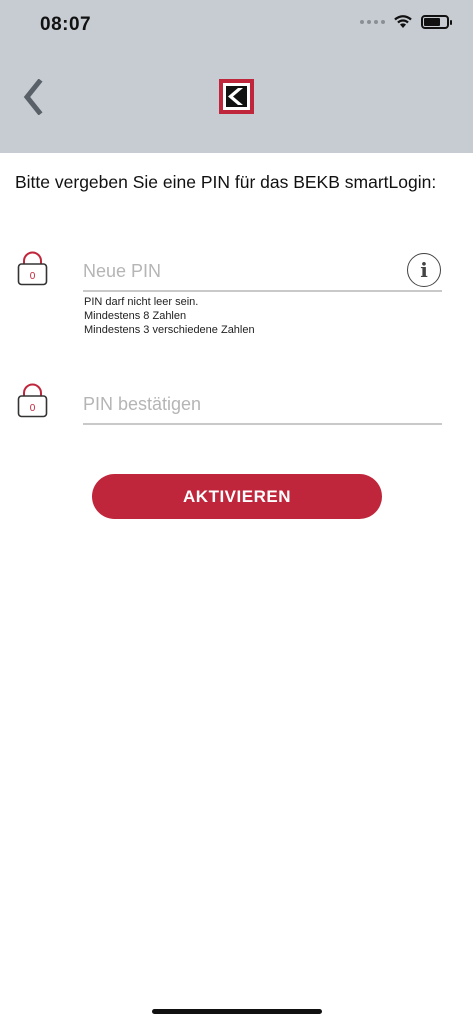 Image resolution: width=473 pixels, height=1024 pixels. Describe the element at coordinates (432, 21) in the screenshot. I see `battery-level` at that location.